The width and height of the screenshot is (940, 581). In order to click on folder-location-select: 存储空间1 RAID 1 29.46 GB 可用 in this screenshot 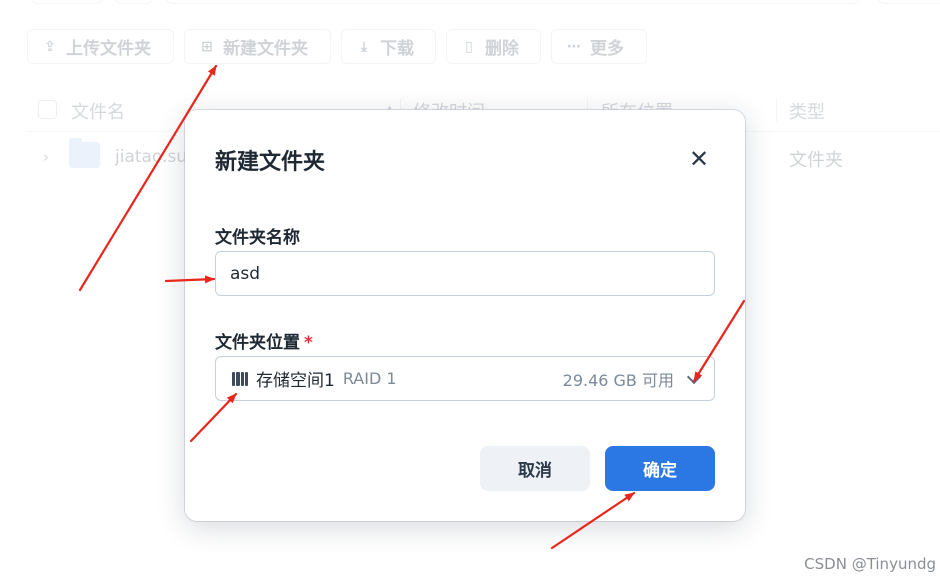, I will do `click(465, 378)`.